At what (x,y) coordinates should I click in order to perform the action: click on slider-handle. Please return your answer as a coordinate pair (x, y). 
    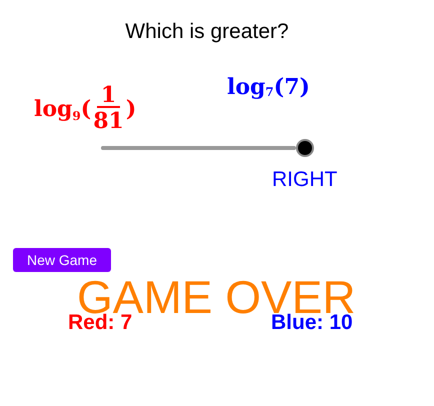
    Looking at the image, I should click on (305, 148).